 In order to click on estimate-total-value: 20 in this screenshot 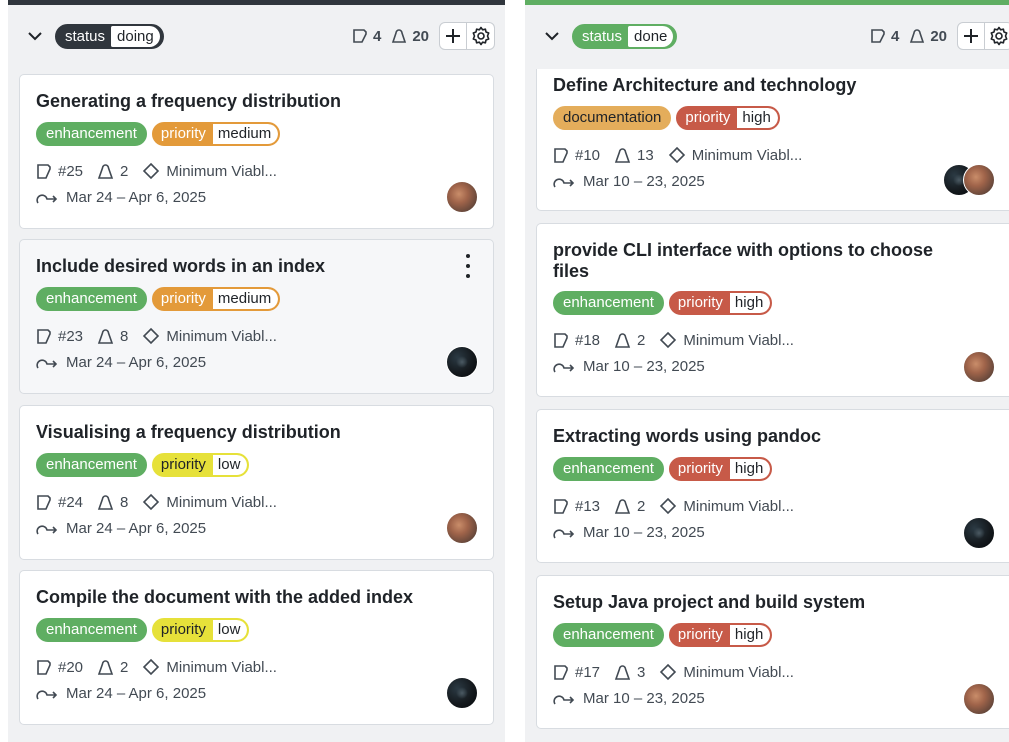, I will do `click(420, 36)`.